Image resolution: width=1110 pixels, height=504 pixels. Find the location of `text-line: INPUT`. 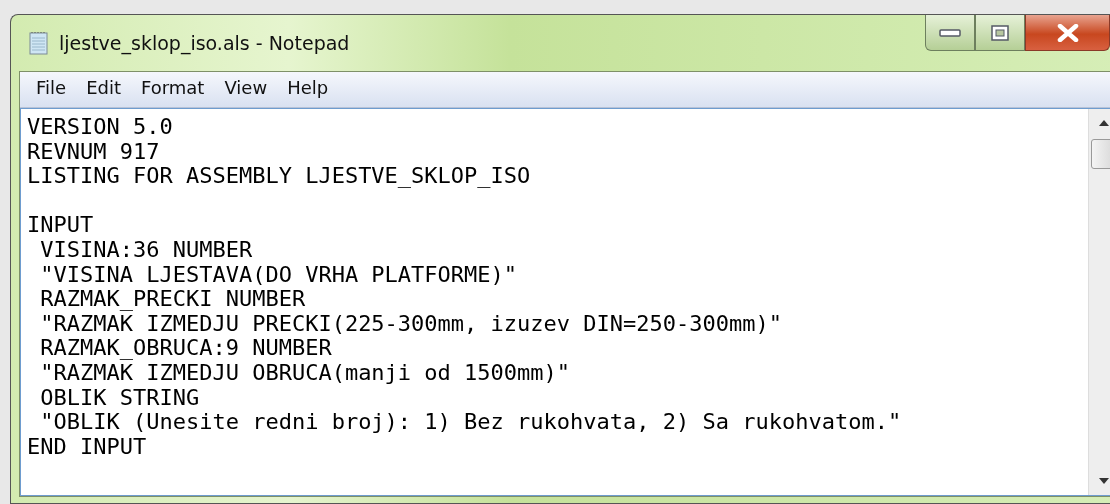

text-line: INPUT is located at coordinates (61, 225).